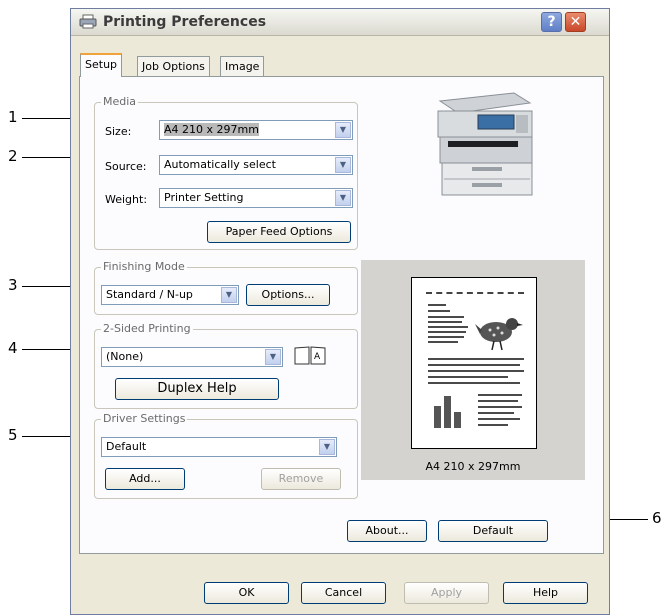 The image size is (670, 615). I want to click on title-bar: Printing Preferences ? ✕, so click(340, 22).